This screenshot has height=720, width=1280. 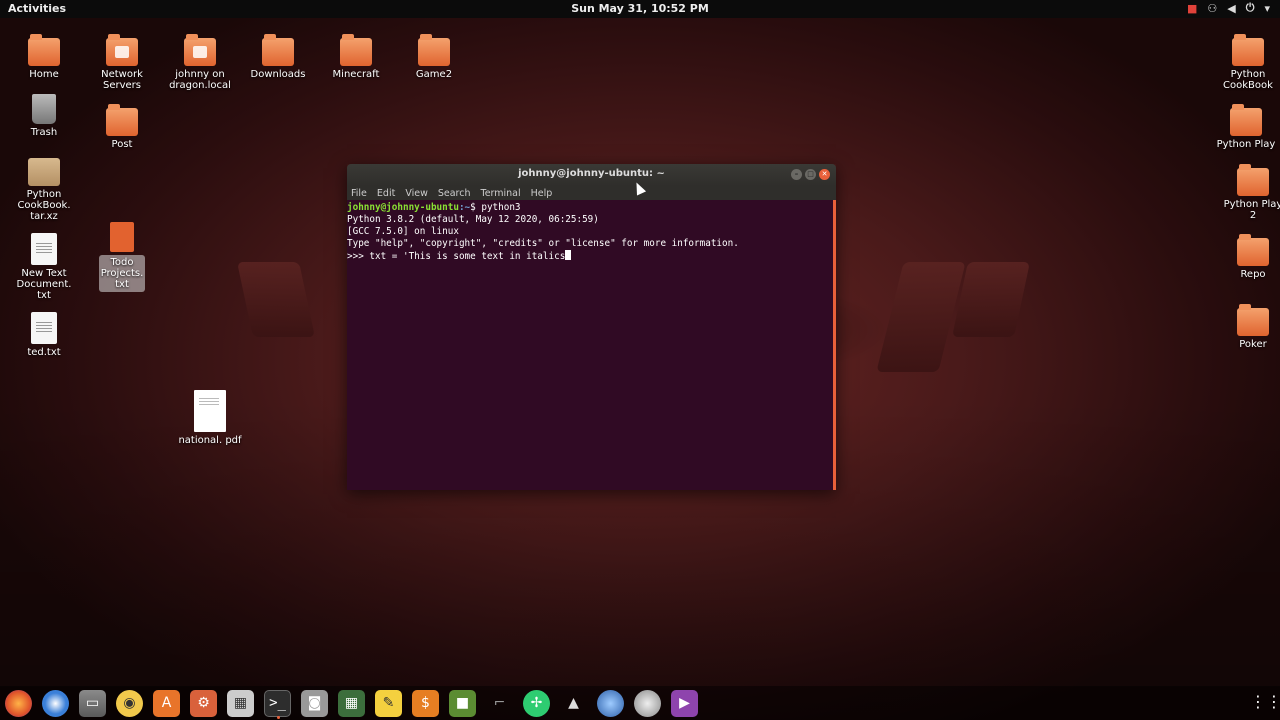 I want to click on menu-view: View, so click(x=416, y=193).